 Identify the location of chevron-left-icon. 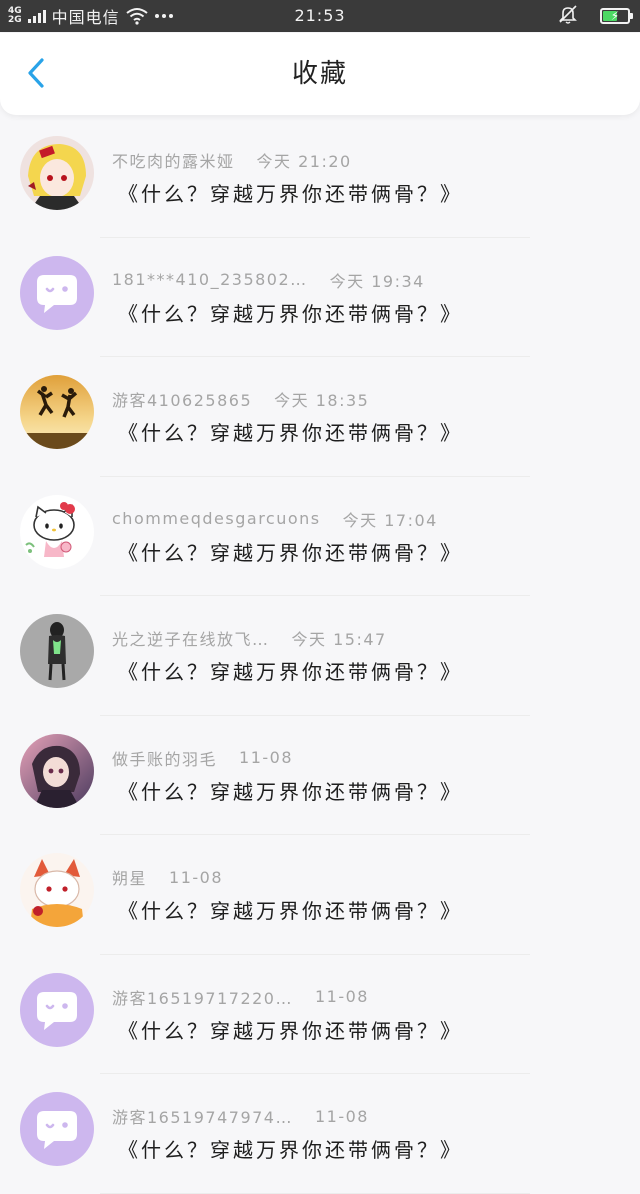
(36, 73).